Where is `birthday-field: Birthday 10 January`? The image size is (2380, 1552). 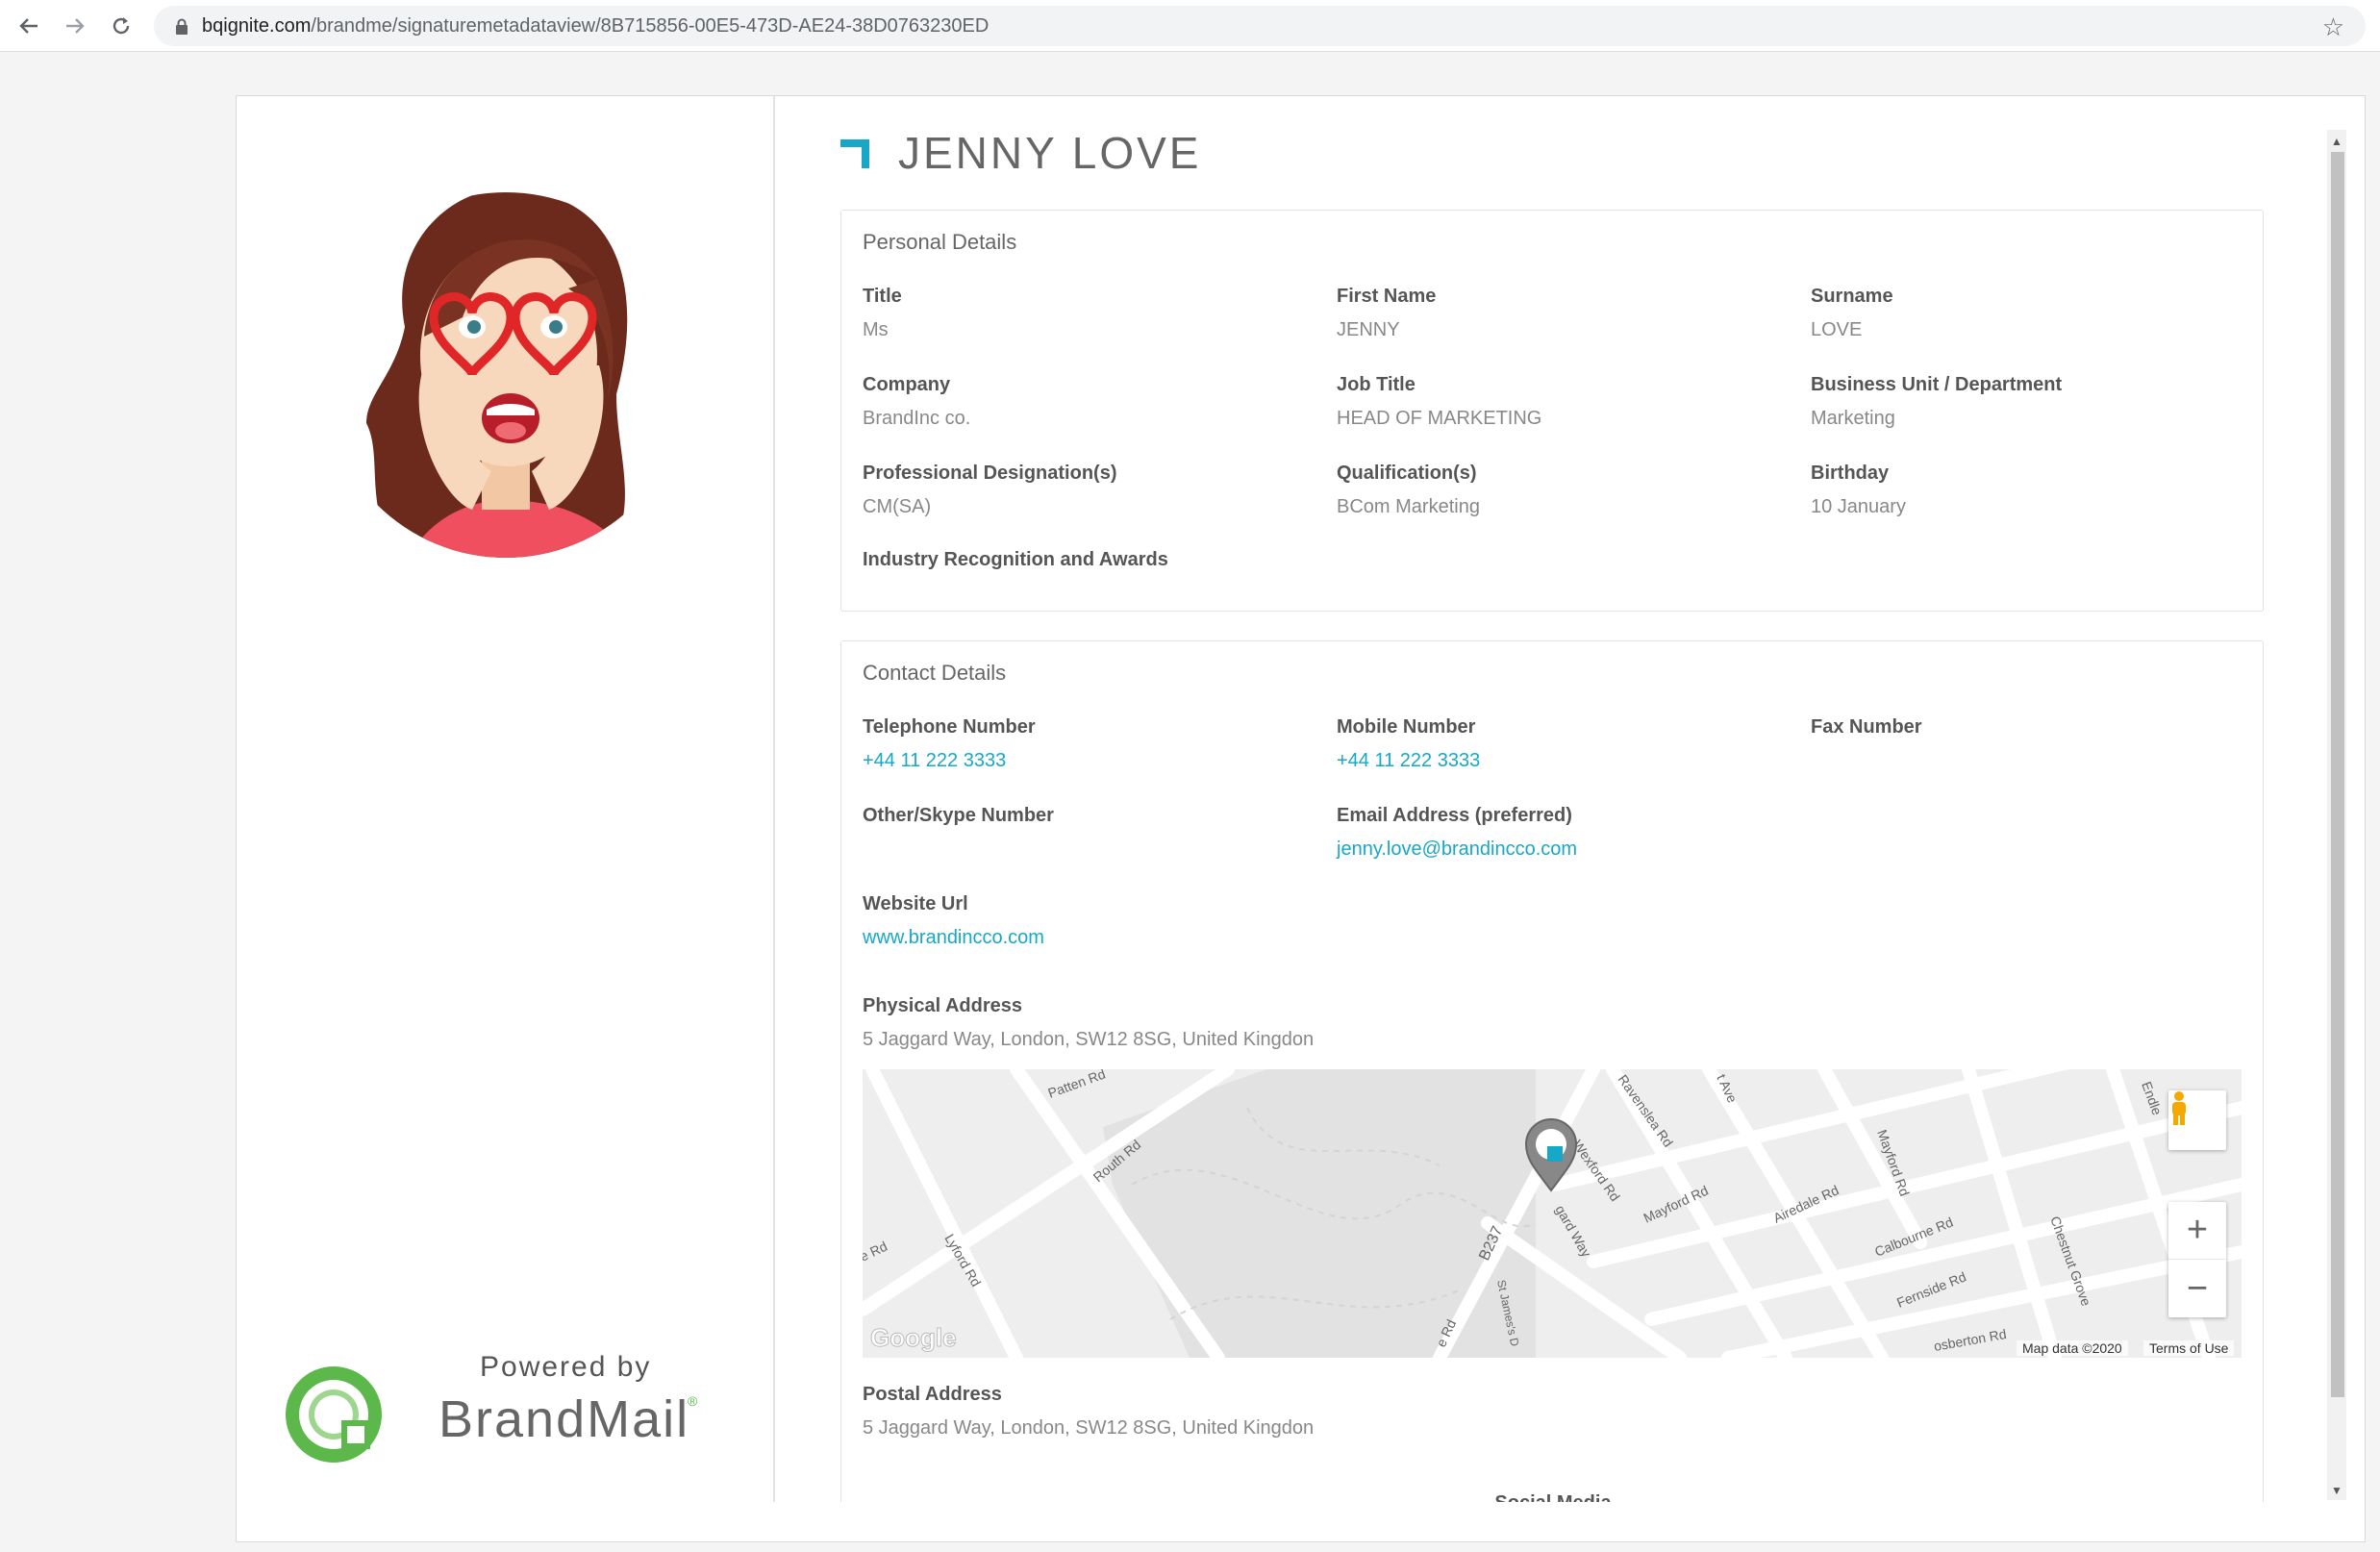 birthday-field: Birthday 10 January is located at coordinates (2042, 490).